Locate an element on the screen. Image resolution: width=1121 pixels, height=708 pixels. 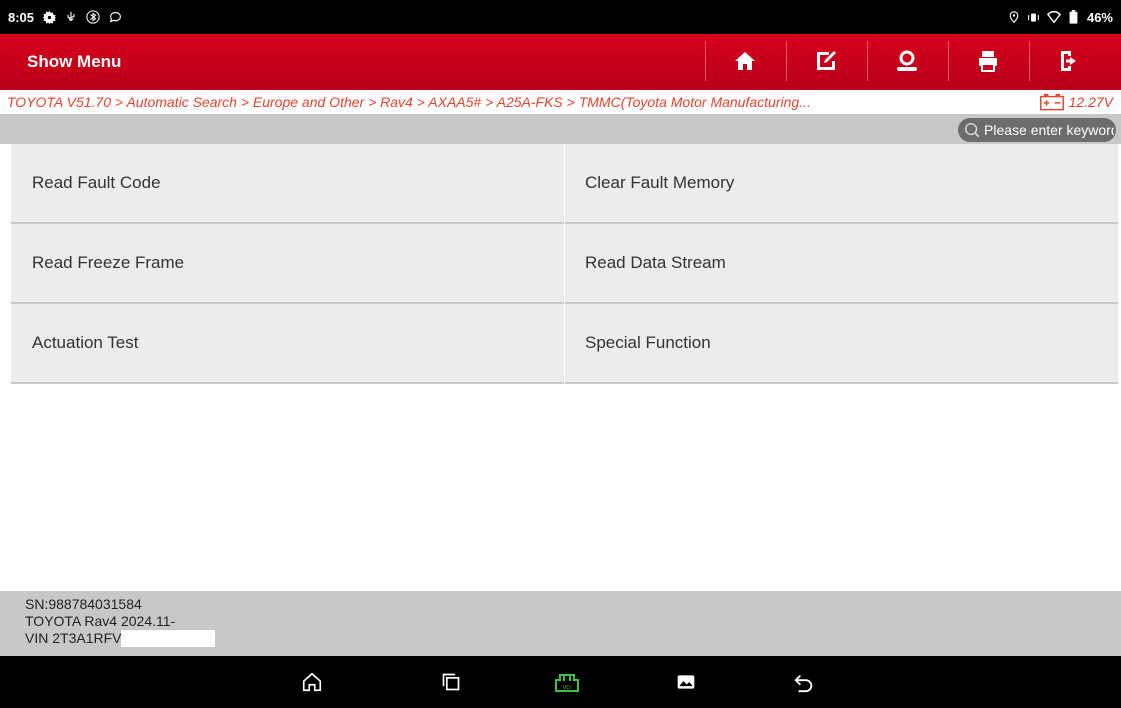
search-icon is located at coordinates (972, 130).